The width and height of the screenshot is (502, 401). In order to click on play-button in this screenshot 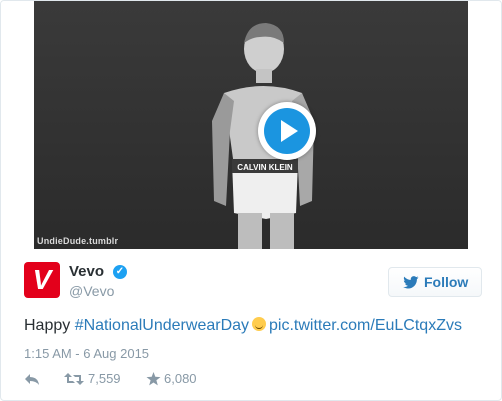, I will do `click(287, 131)`.